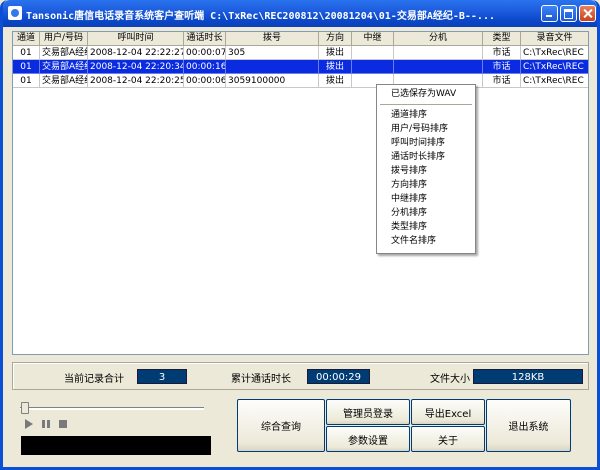  I want to click on total-duration-value: 00:00:29, so click(338, 376).